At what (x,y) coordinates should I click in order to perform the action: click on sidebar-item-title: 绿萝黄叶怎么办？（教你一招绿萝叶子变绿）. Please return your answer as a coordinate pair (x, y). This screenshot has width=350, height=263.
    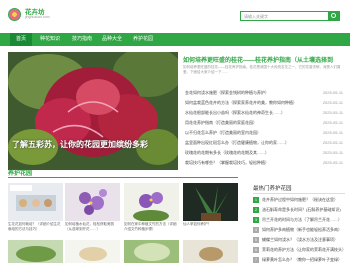
    Looking at the image, I should click on (305, 259).